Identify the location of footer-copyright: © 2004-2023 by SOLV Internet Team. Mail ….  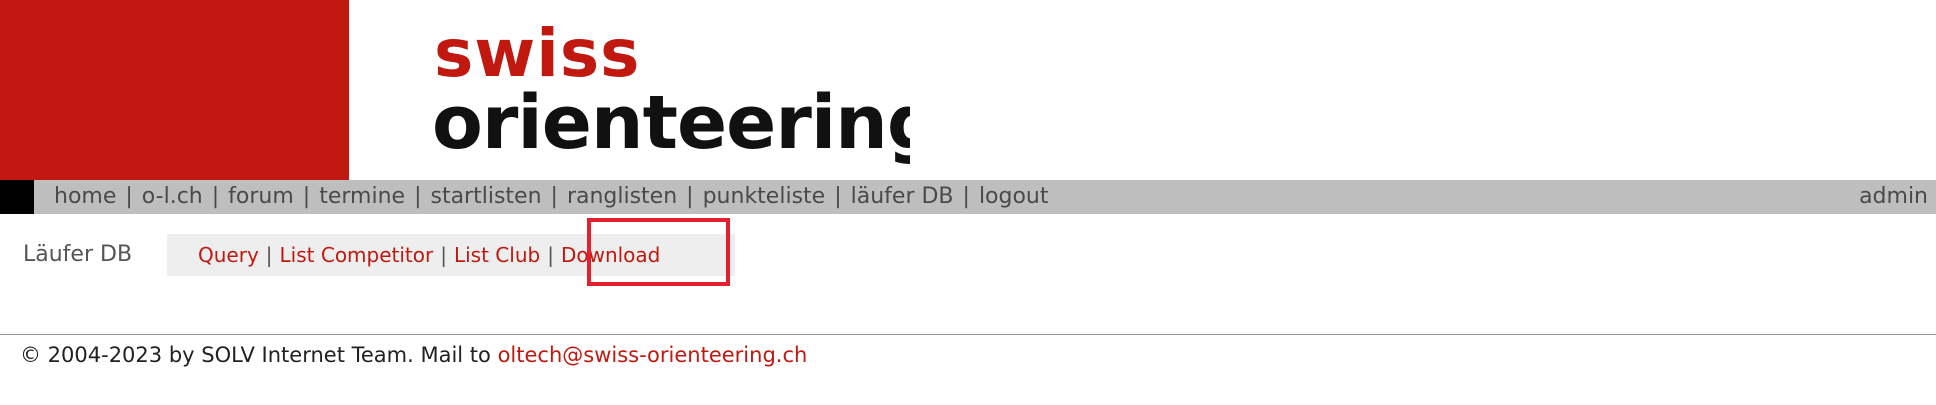
(255, 355).